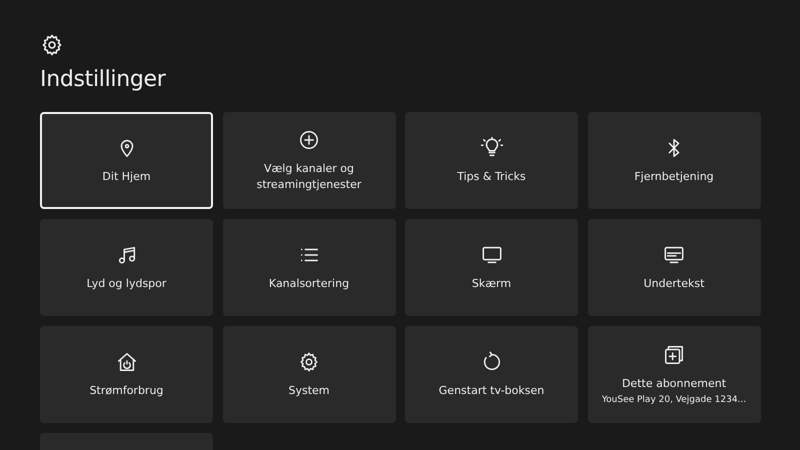 This screenshot has height=450, width=800. What do you see at coordinates (491, 147) in the screenshot?
I see `lightbulb-icon` at bounding box center [491, 147].